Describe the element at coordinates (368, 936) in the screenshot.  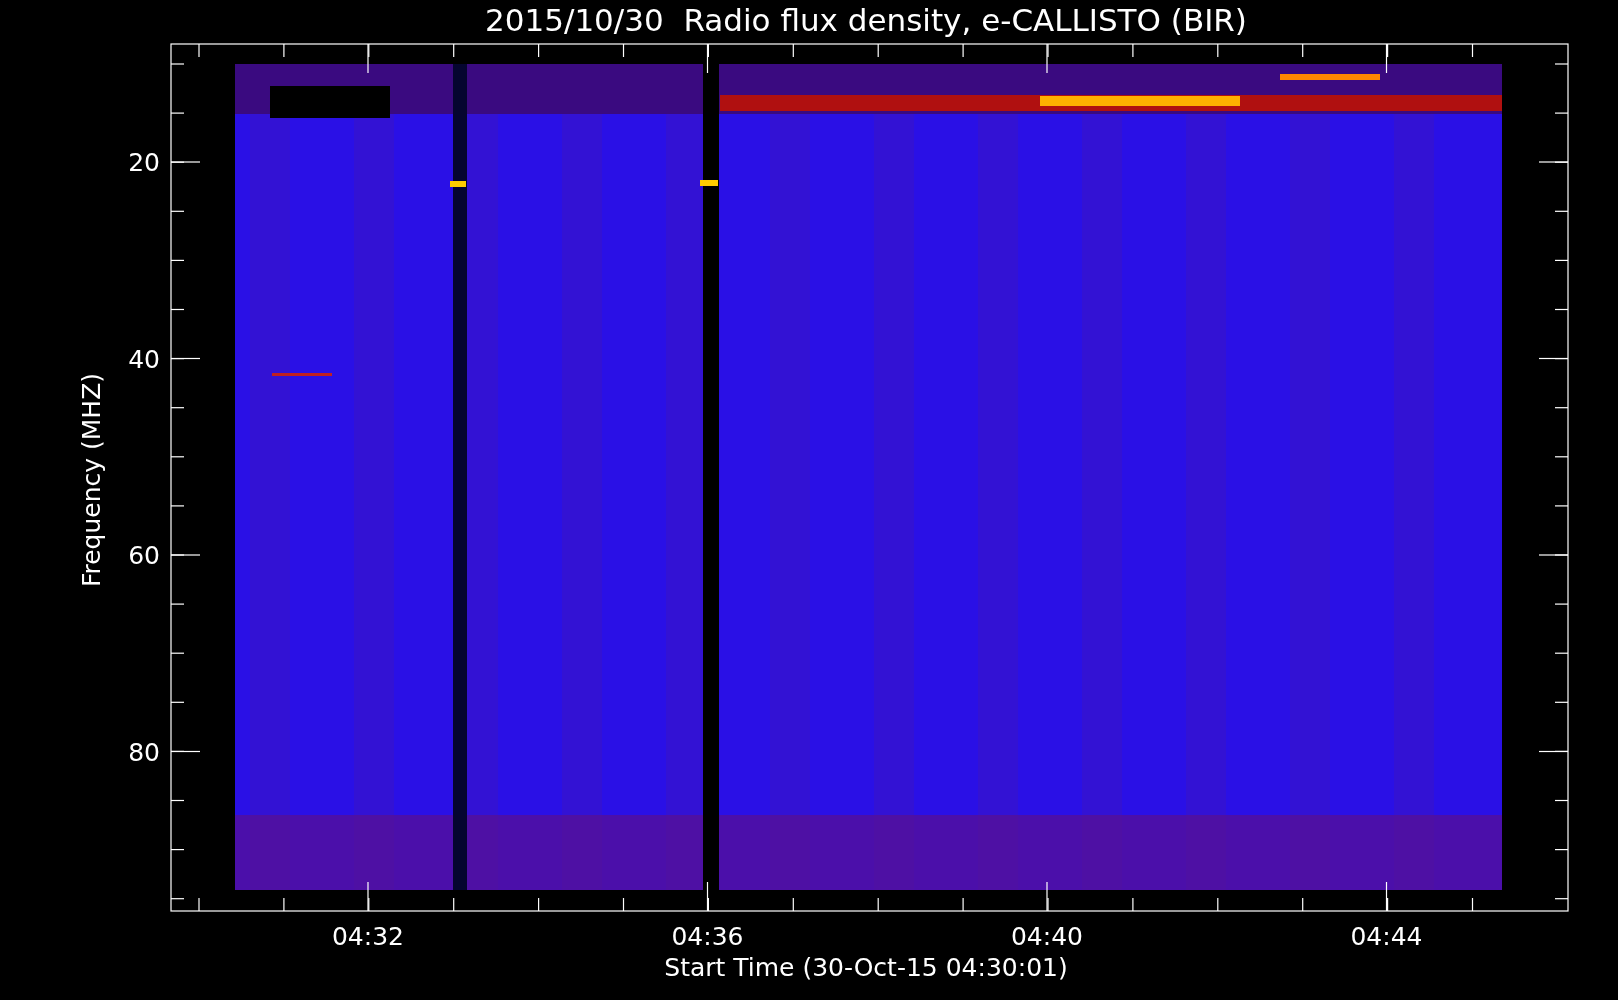
I see `x-tick-label: 04:32` at that location.